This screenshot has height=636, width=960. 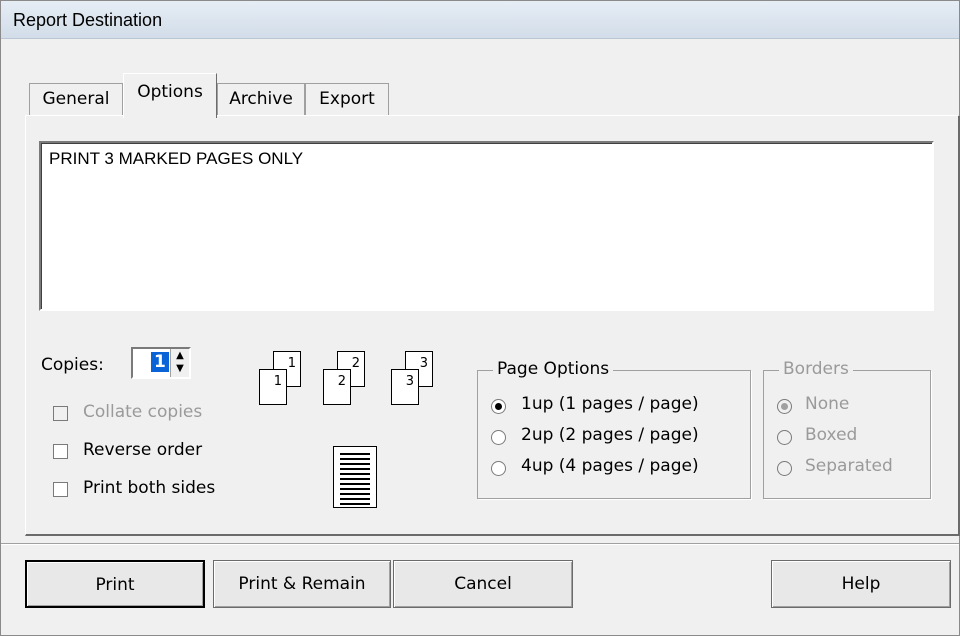 What do you see at coordinates (143, 412) in the screenshot?
I see `collate-label: Collate copies` at bounding box center [143, 412].